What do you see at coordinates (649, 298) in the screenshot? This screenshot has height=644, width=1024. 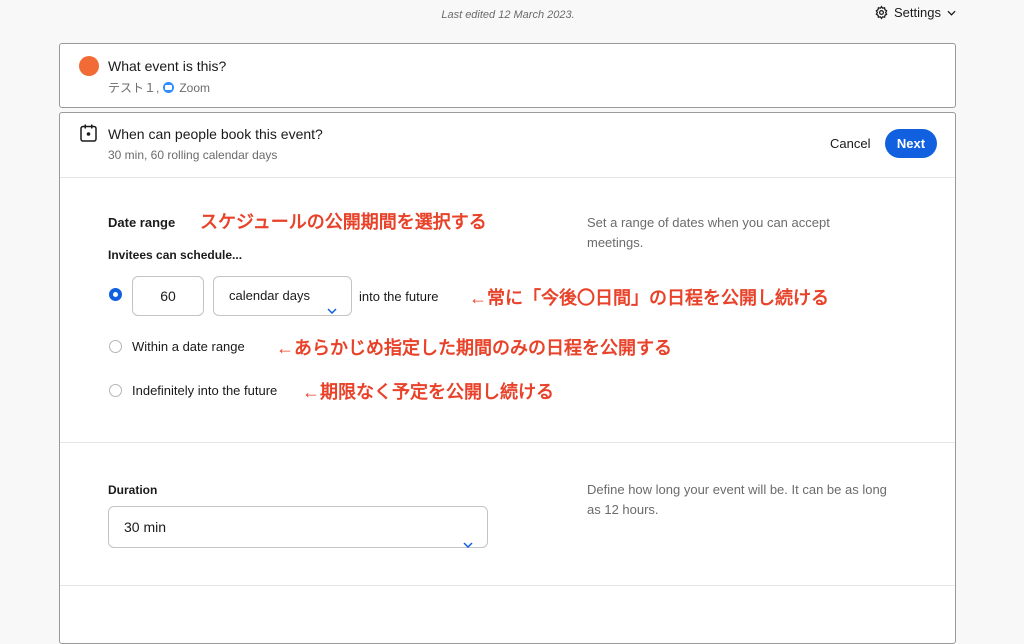 I see `rolling-days-annotation: ←常に「今後〇日間」の日程を公開し続ける` at bounding box center [649, 298].